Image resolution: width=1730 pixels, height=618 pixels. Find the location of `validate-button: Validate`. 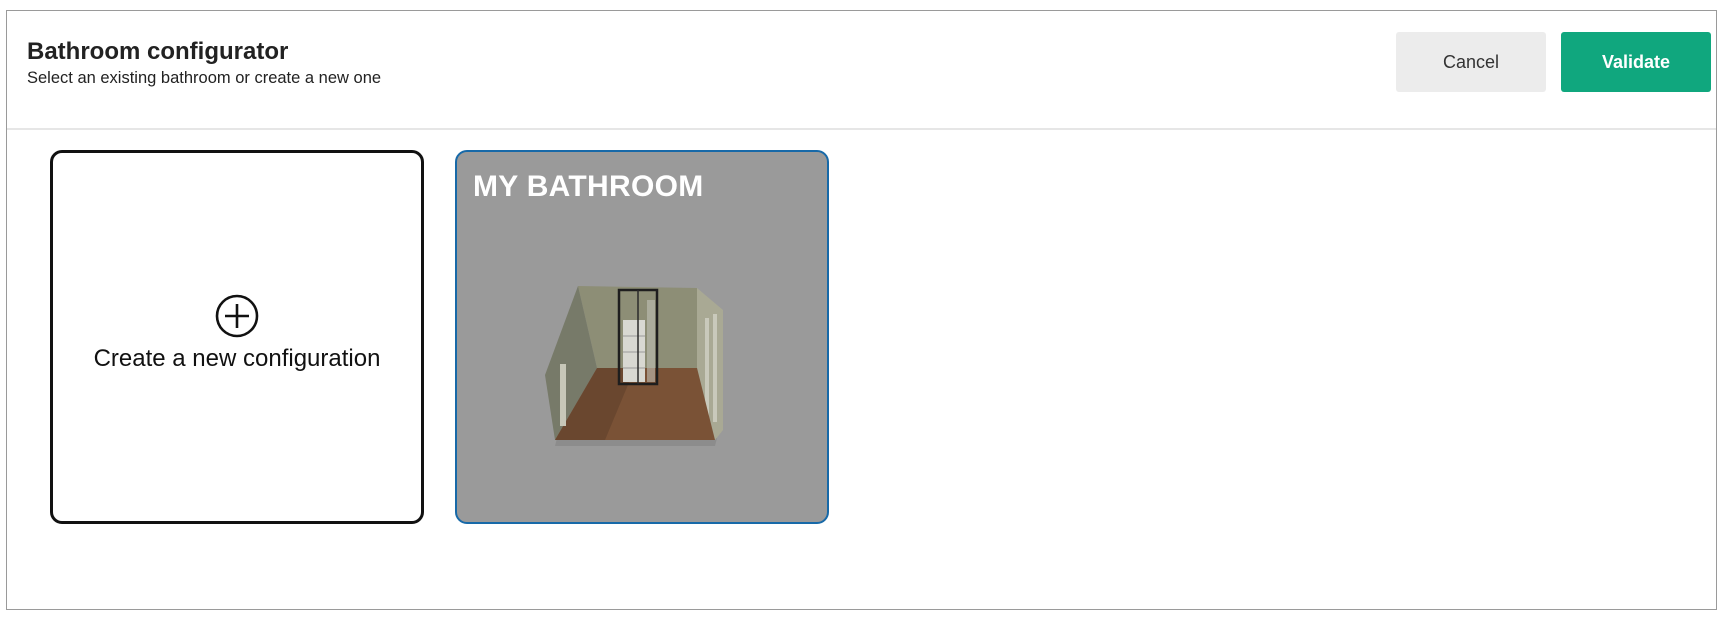

validate-button: Validate is located at coordinates (1636, 62).